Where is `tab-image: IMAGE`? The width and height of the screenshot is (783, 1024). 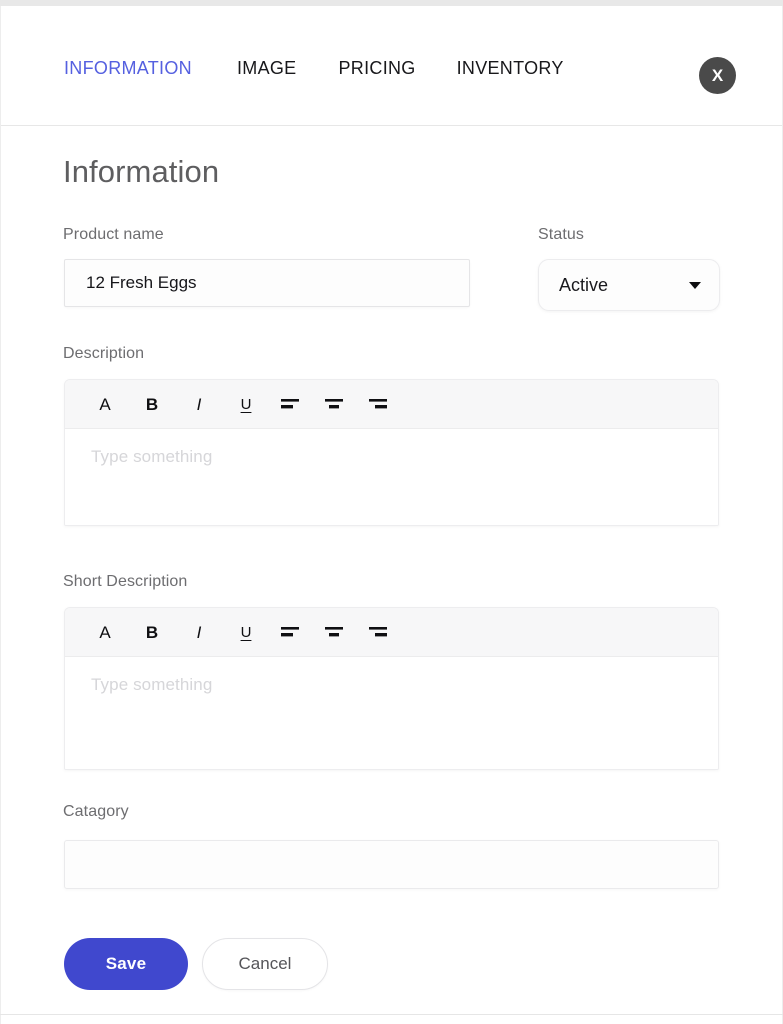
tab-image: IMAGE is located at coordinates (267, 68).